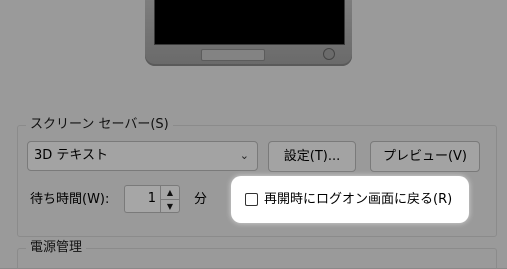 Image resolution: width=507 pixels, height=269 pixels. What do you see at coordinates (425, 156) in the screenshot?
I see `preview-button: プレビュー(V)` at bounding box center [425, 156].